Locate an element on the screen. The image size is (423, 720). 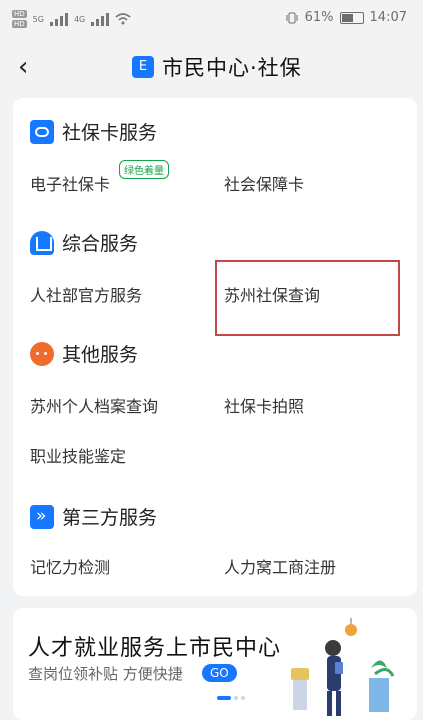
status-bar: HD HD 5G 4G 61% 14:07 is located at coordinates (211, 19).